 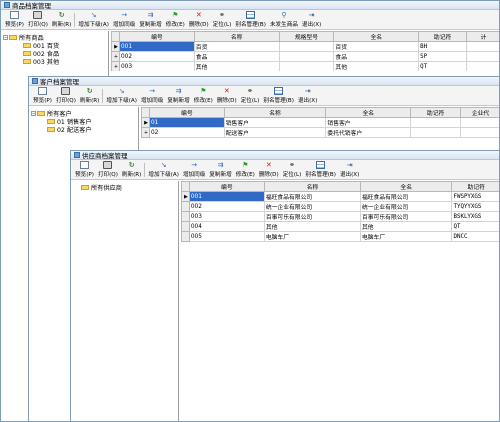 I want to click on table-row: + 02 配送客户 委托代销客户, so click(x=320, y=132).